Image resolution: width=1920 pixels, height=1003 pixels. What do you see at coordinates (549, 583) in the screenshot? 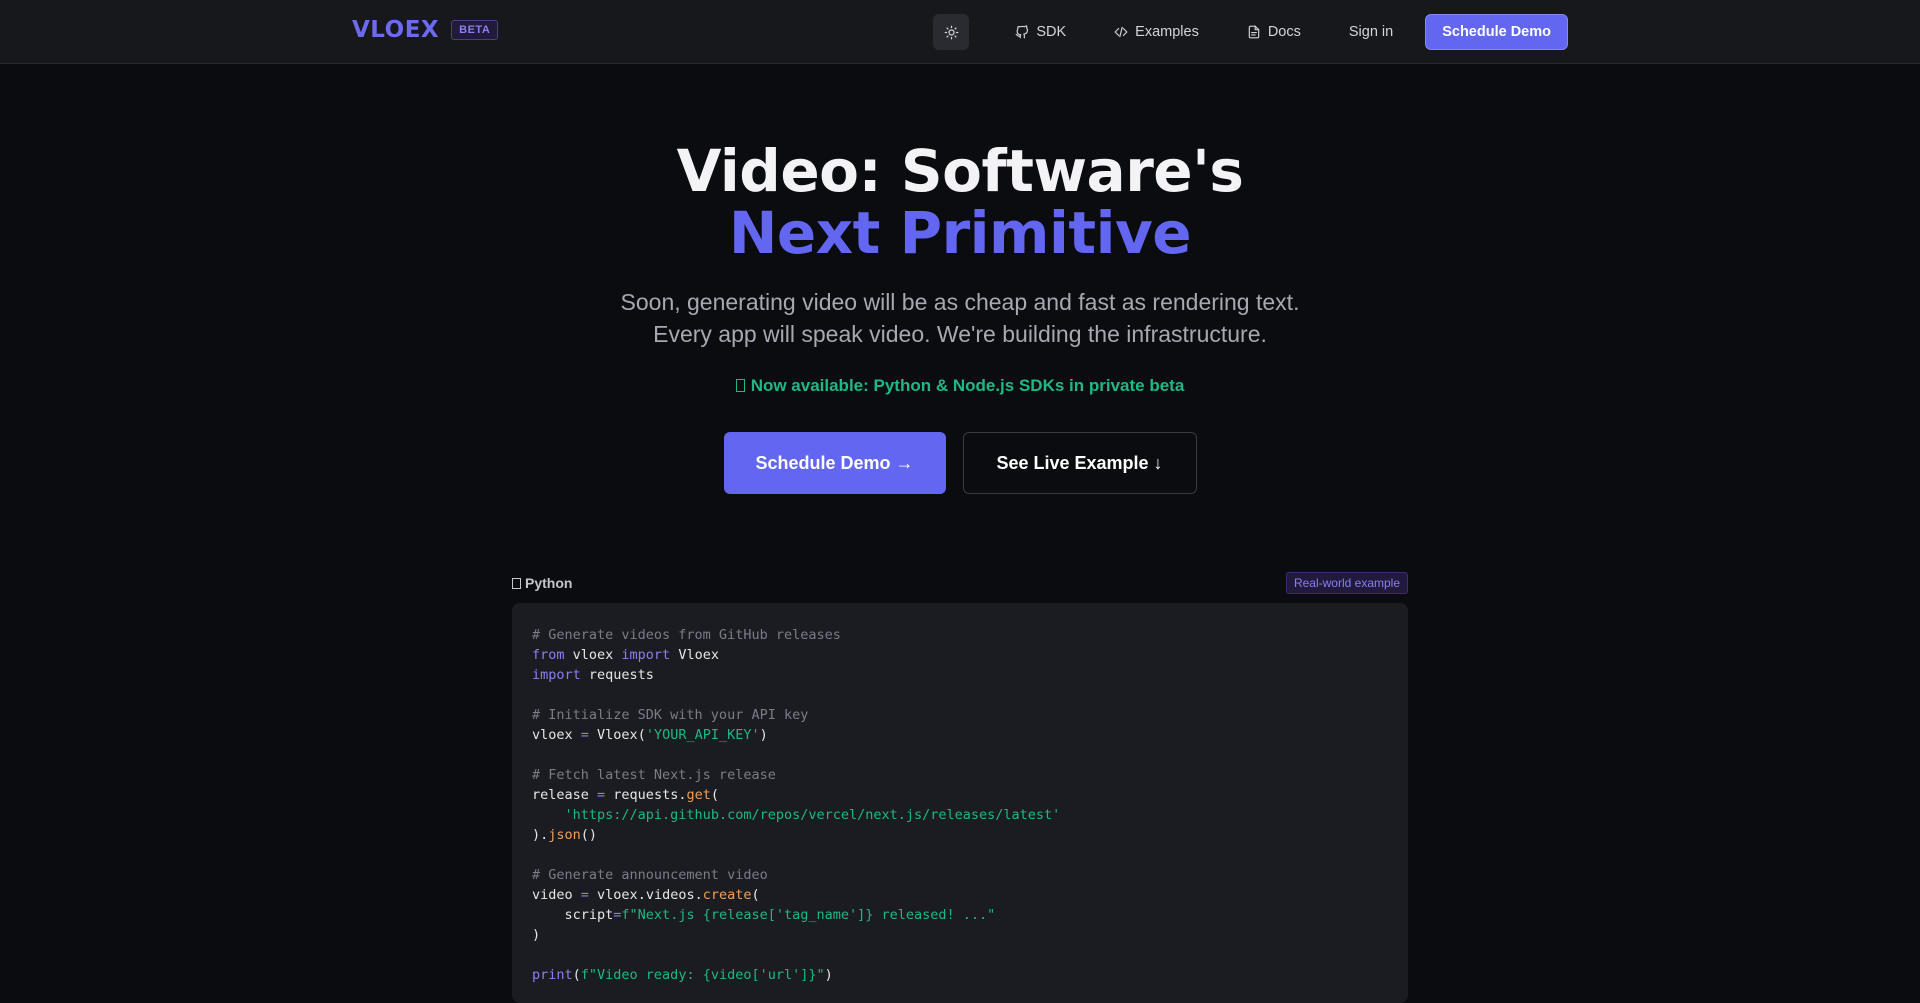
I see `code-language-label: Python` at bounding box center [549, 583].